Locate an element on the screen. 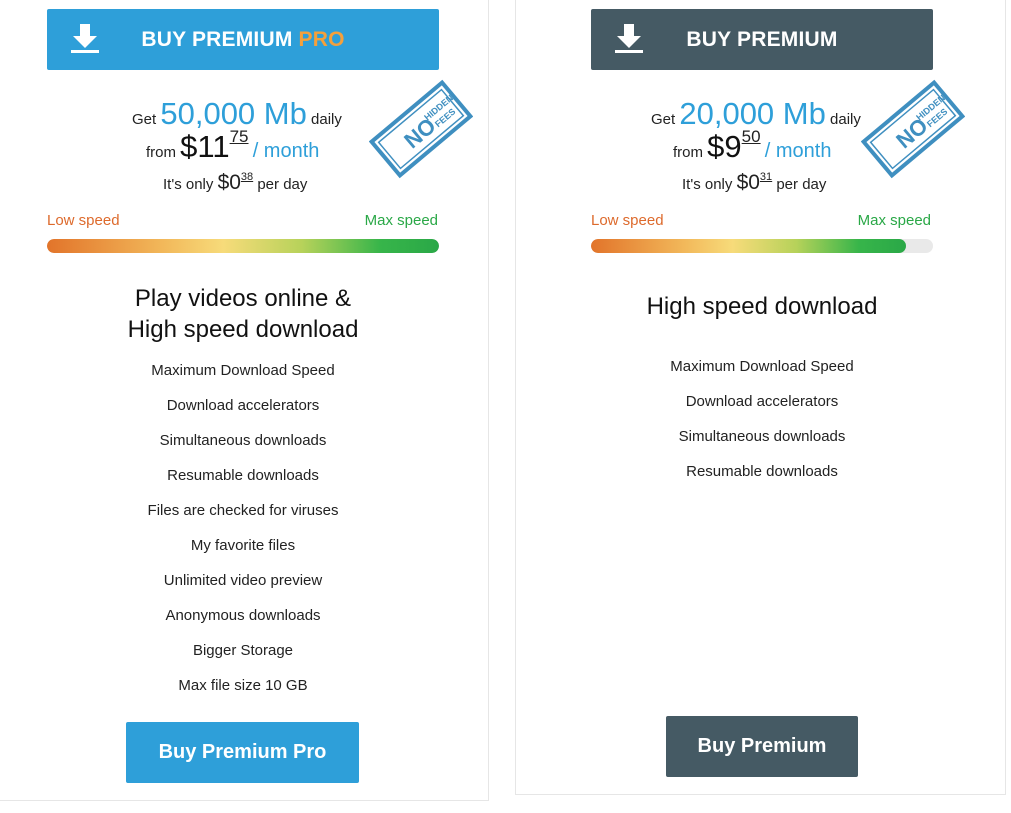 This screenshot has height=813, width=1011. daily-price: It's only $031 per day is located at coordinates (754, 183).